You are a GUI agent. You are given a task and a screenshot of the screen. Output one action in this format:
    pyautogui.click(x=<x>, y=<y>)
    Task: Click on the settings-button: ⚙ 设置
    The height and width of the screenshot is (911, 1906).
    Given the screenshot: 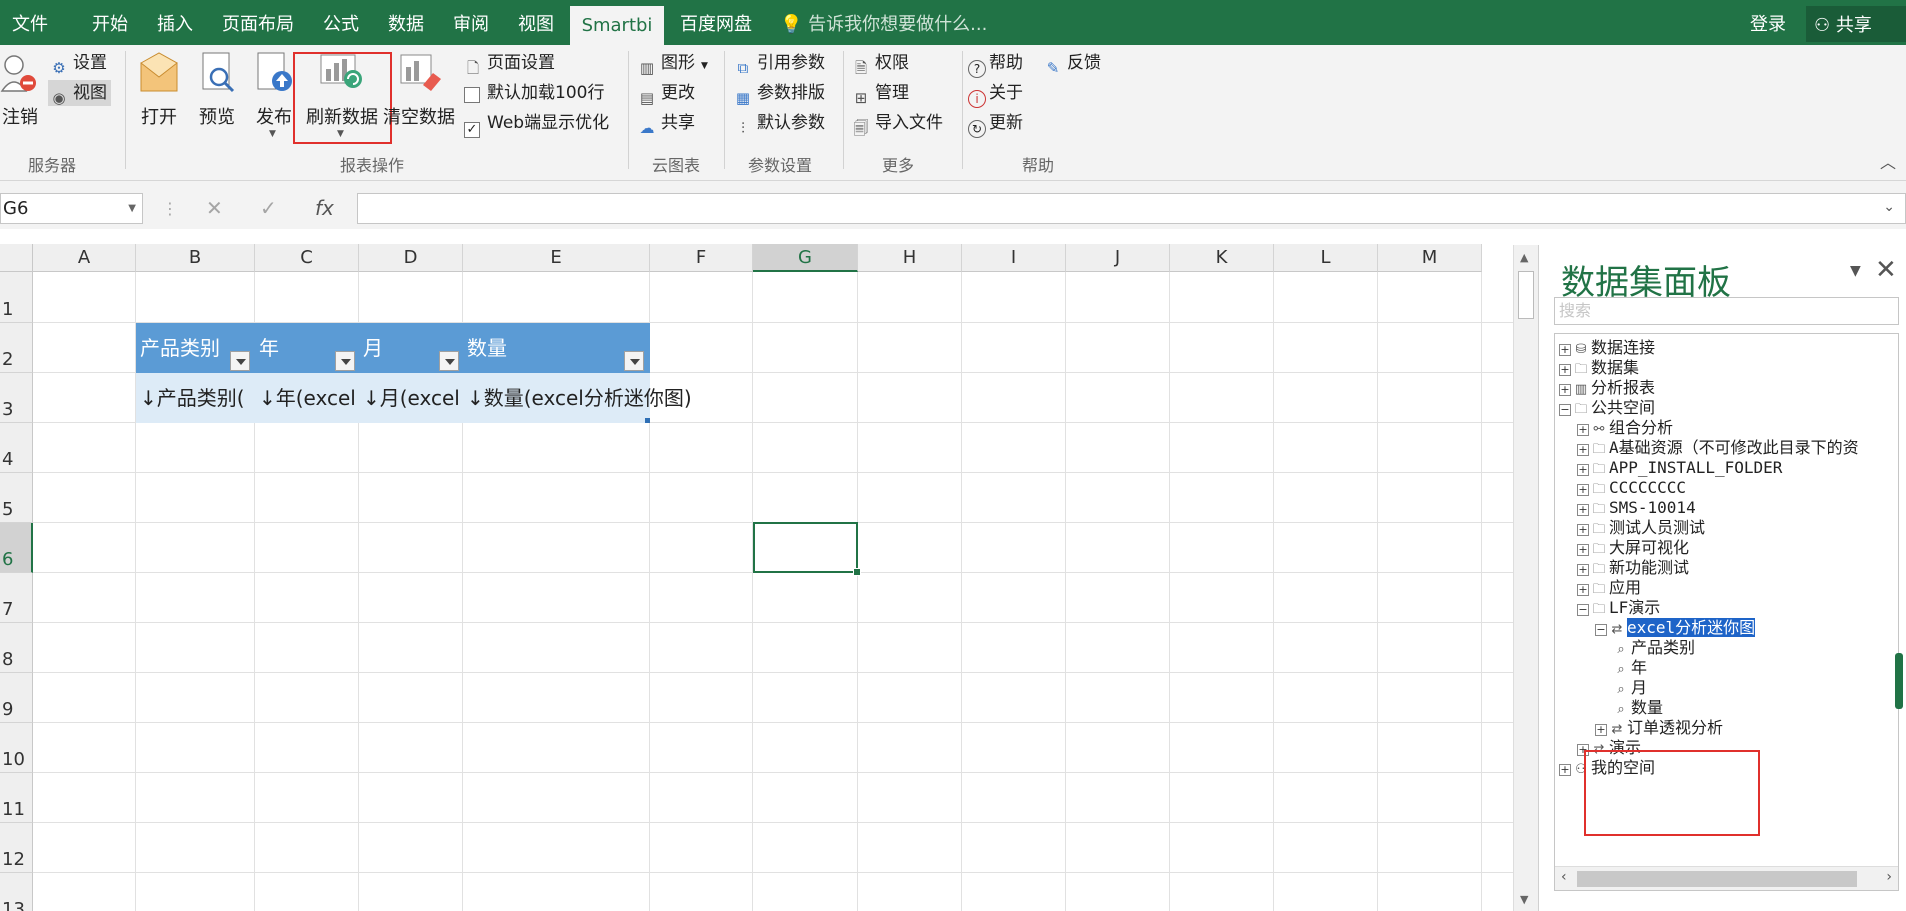 What is the action you would take?
    pyautogui.click(x=77, y=63)
    